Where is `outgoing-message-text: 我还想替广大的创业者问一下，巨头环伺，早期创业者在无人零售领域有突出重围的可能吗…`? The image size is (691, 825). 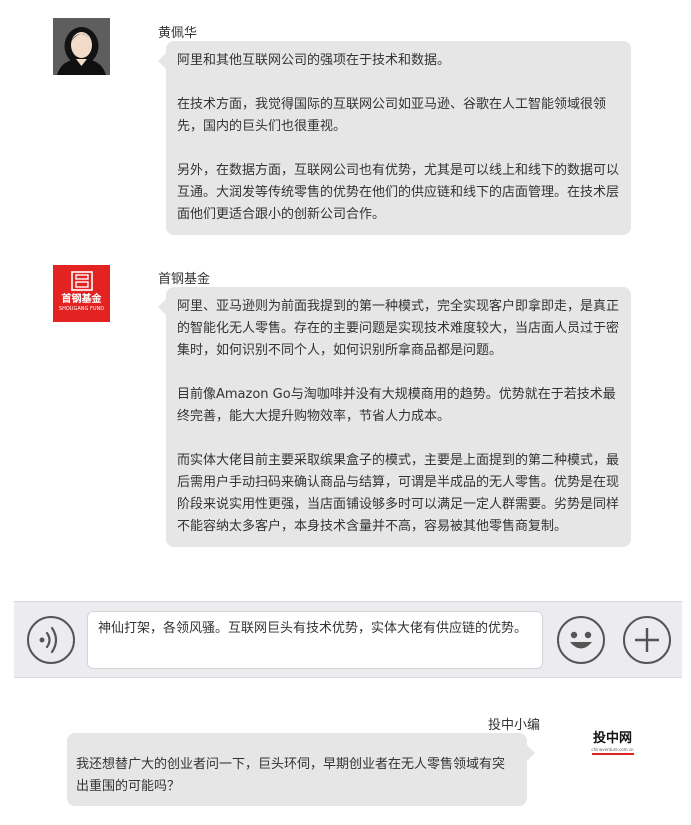
outgoing-message-text: 我还想替广大的创业者问一下，巨头环伺，早期创业者在无人零售领域有突出重围的可能吗… is located at coordinates (291, 775).